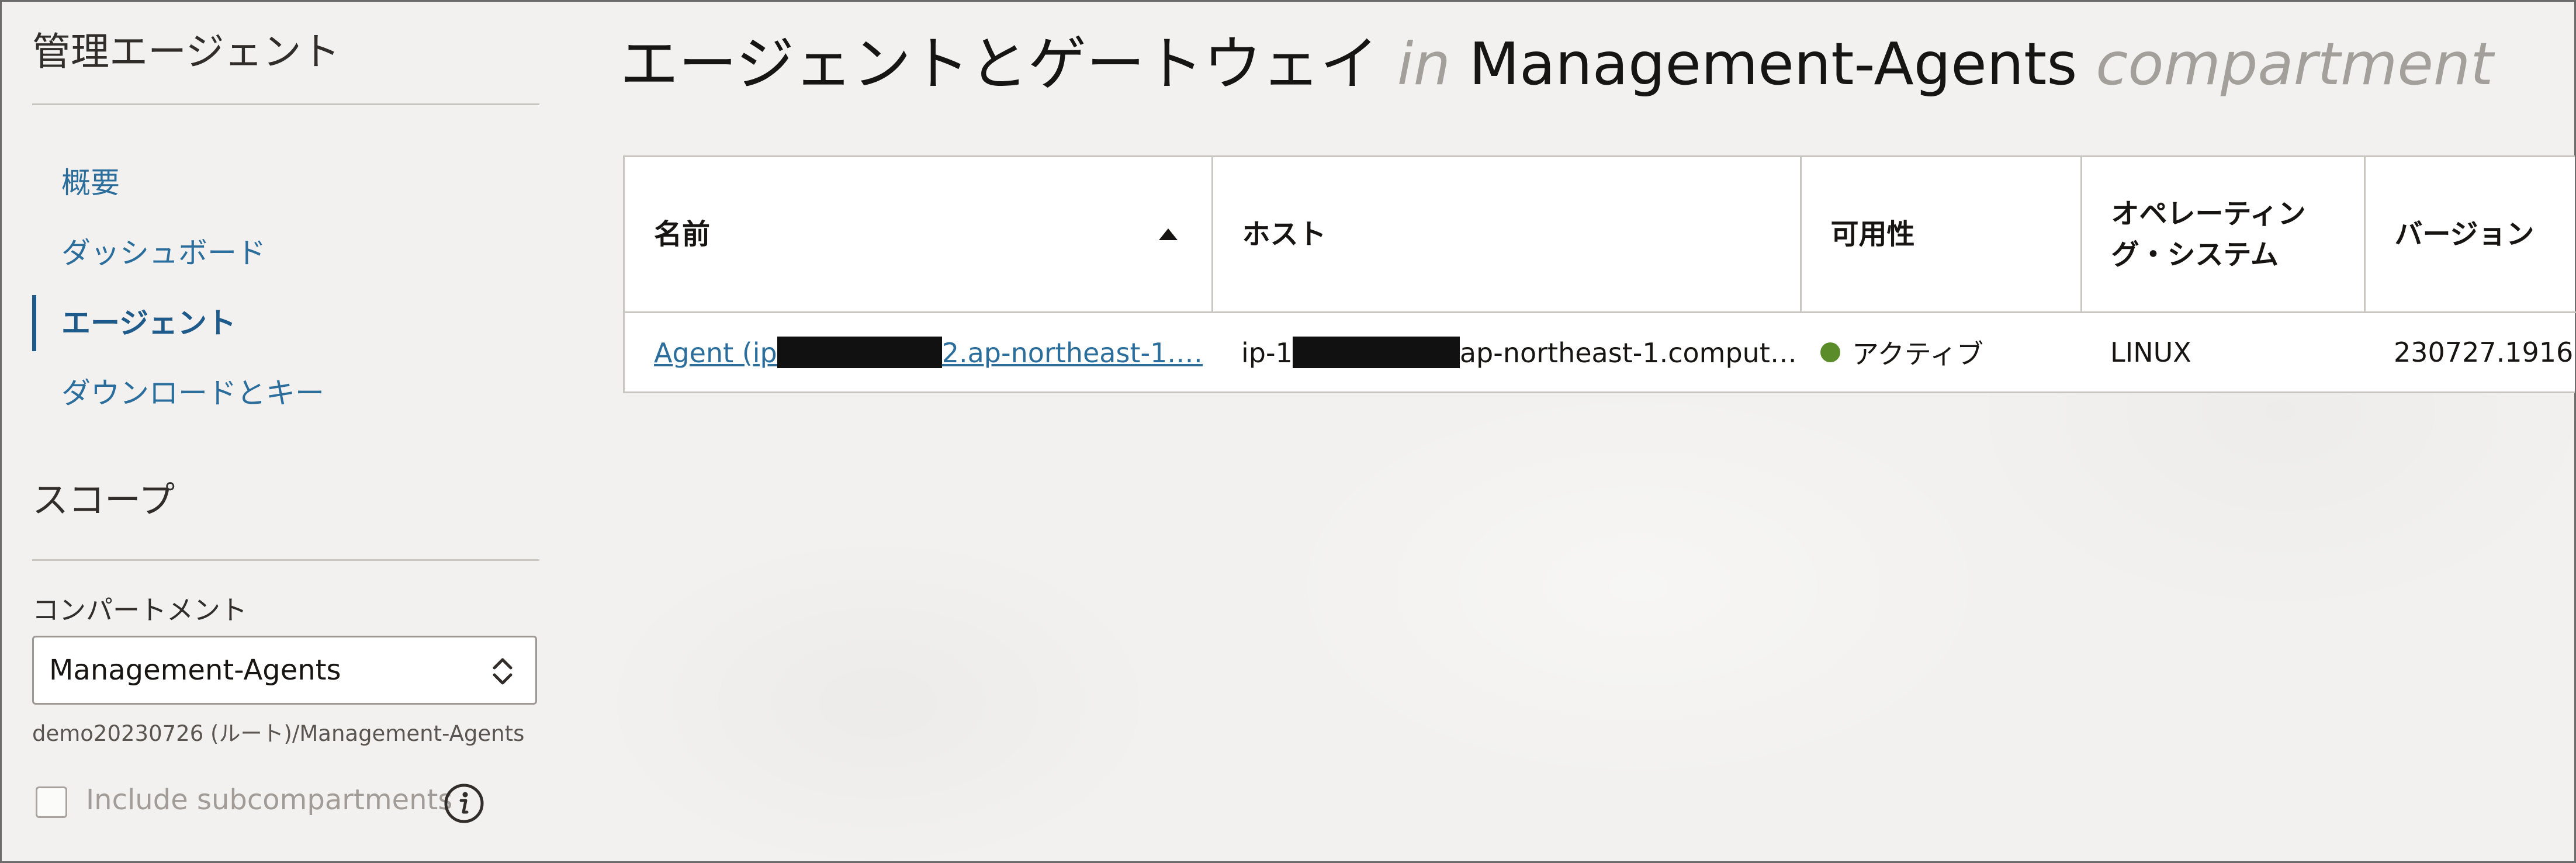 The image size is (2576, 863). What do you see at coordinates (269, 800) in the screenshot?
I see `include-subcompartments-label: Include subcompartments` at bounding box center [269, 800].